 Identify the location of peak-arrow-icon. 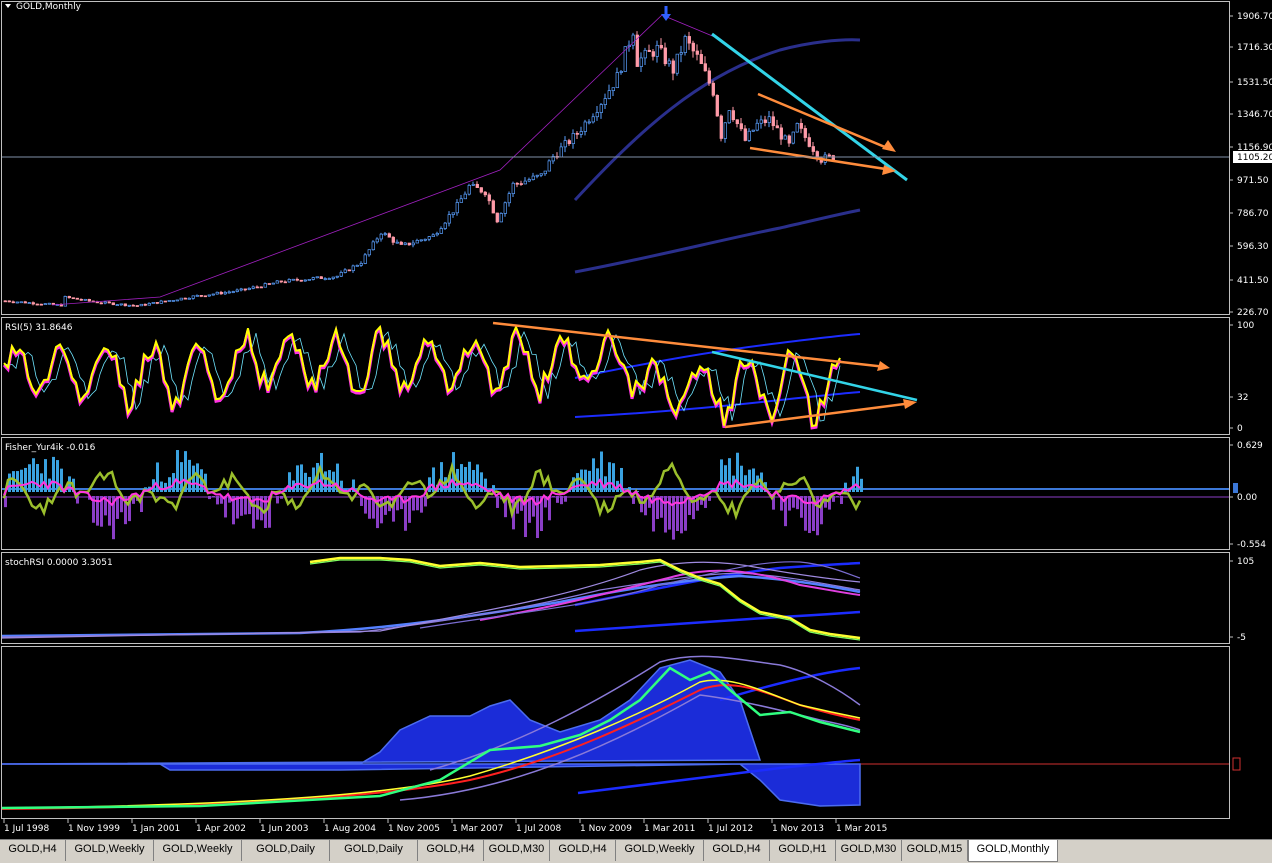
(666, 13).